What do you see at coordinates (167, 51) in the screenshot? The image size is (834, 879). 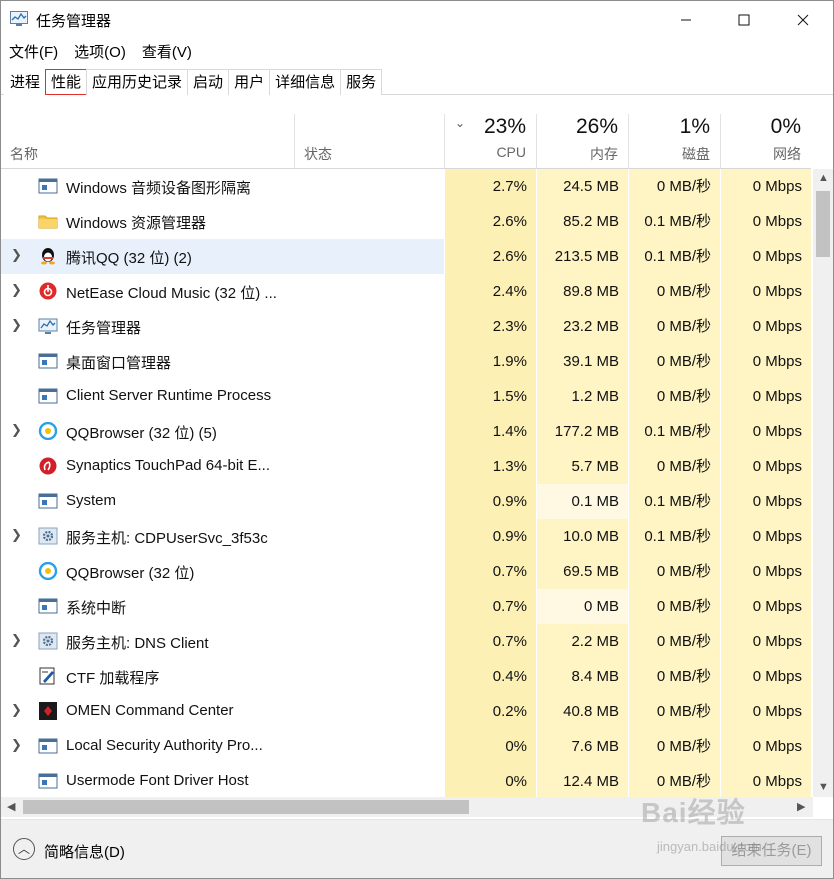 I see `menu-view: 查看(V)` at bounding box center [167, 51].